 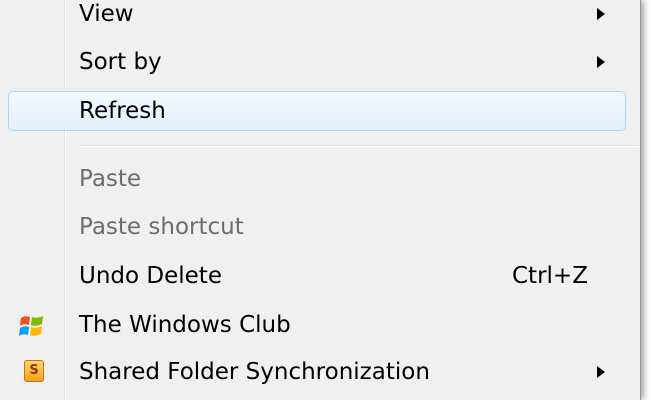 What do you see at coordinates (358, 146) in the screenshot?
I see `menu-separator` at bounding box center [358, 146].